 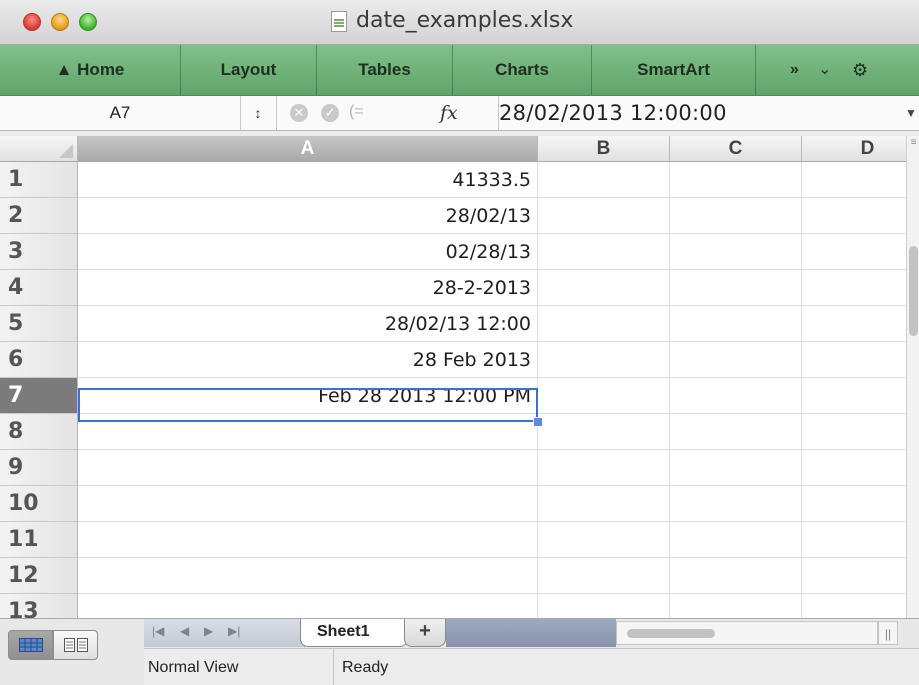 What do you see at coordinates (39, 396) in the screenshot?
I see `row-header: 7` at bounding box center [39, 396].